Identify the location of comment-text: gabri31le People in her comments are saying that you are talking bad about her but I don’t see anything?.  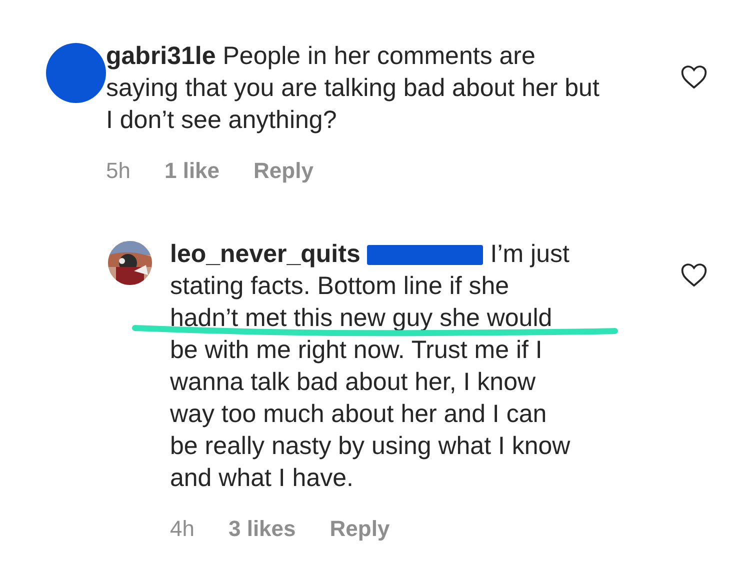
(353, 88).